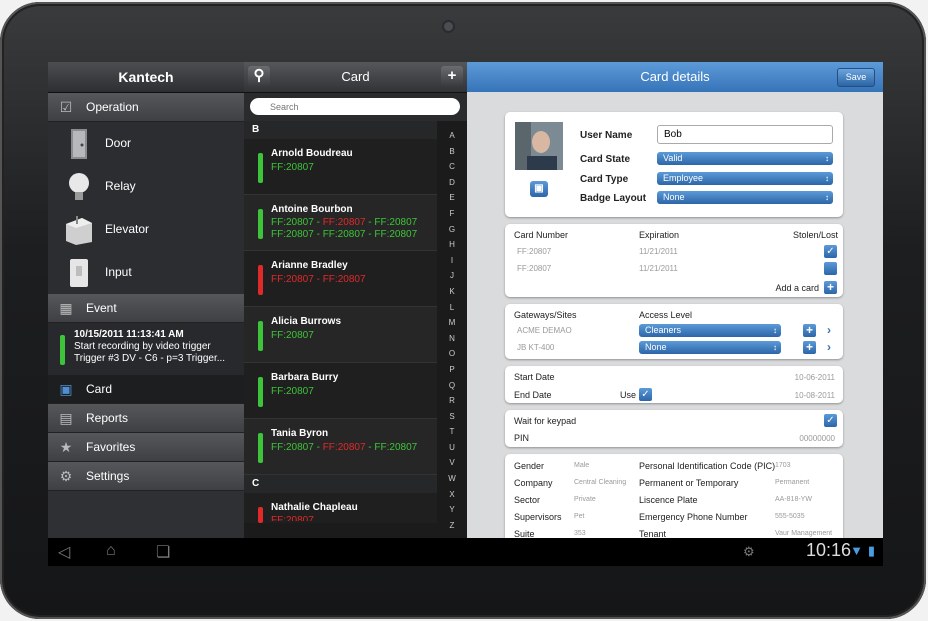 The width and height of the screenshot is (928, 621). I want to click on sidebar-item-favorites: ★ Favorites, so click(146, 447).